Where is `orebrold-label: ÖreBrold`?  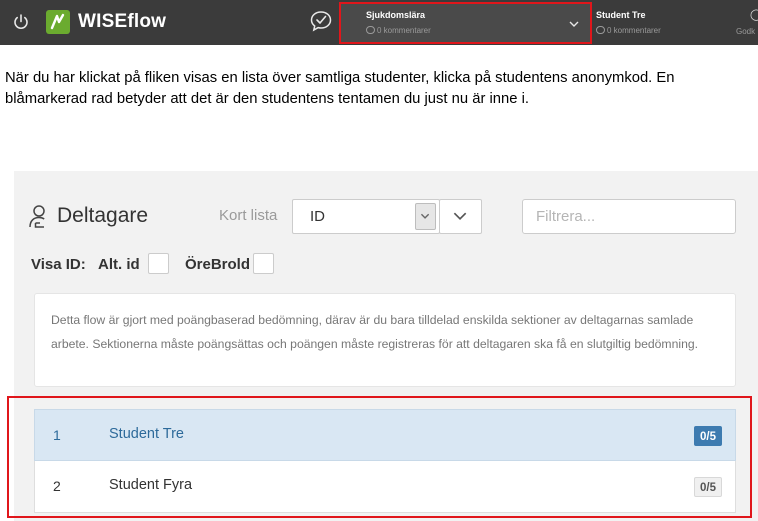
orebrold-label: ÖreBrold is located at coordinates (218, 264).